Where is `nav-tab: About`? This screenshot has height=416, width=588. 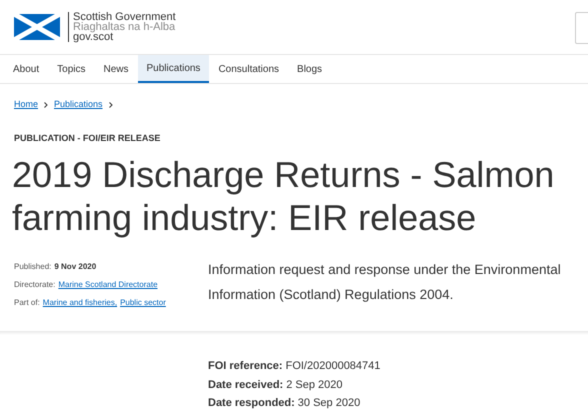 nav-tab: About is located at coordinates (26, 69).